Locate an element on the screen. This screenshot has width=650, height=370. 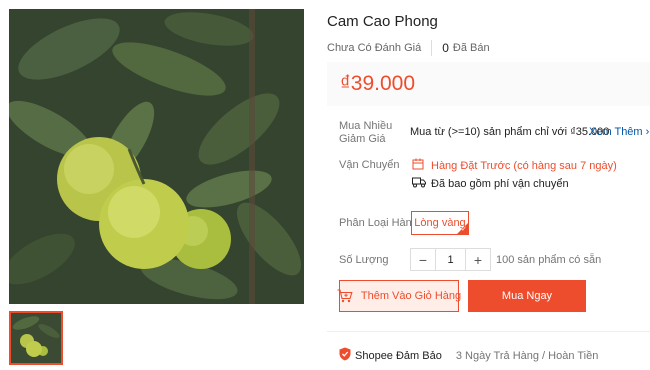
rating-sold-row: Chưa Có Đánh Giá 0 Đã Bán is located at coordinates (408, 48).